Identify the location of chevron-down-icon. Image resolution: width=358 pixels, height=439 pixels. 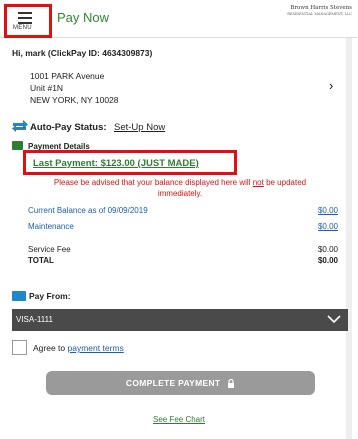
(334, 319).